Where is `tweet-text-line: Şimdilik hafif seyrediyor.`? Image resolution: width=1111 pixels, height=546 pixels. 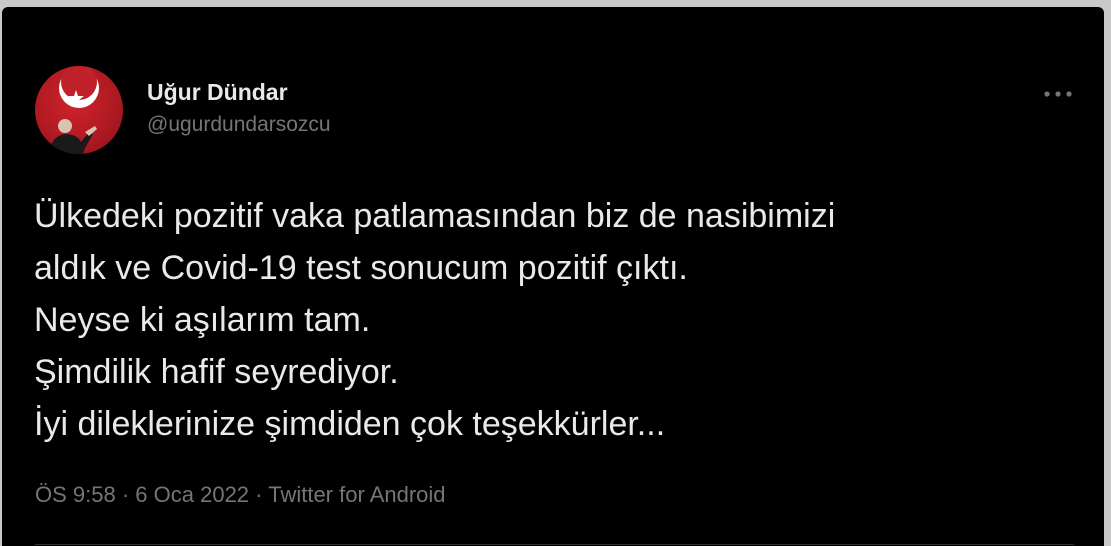 tweet-text-line: Şimdilik hafif seyrediyor. is located at coordinates (216, 372).